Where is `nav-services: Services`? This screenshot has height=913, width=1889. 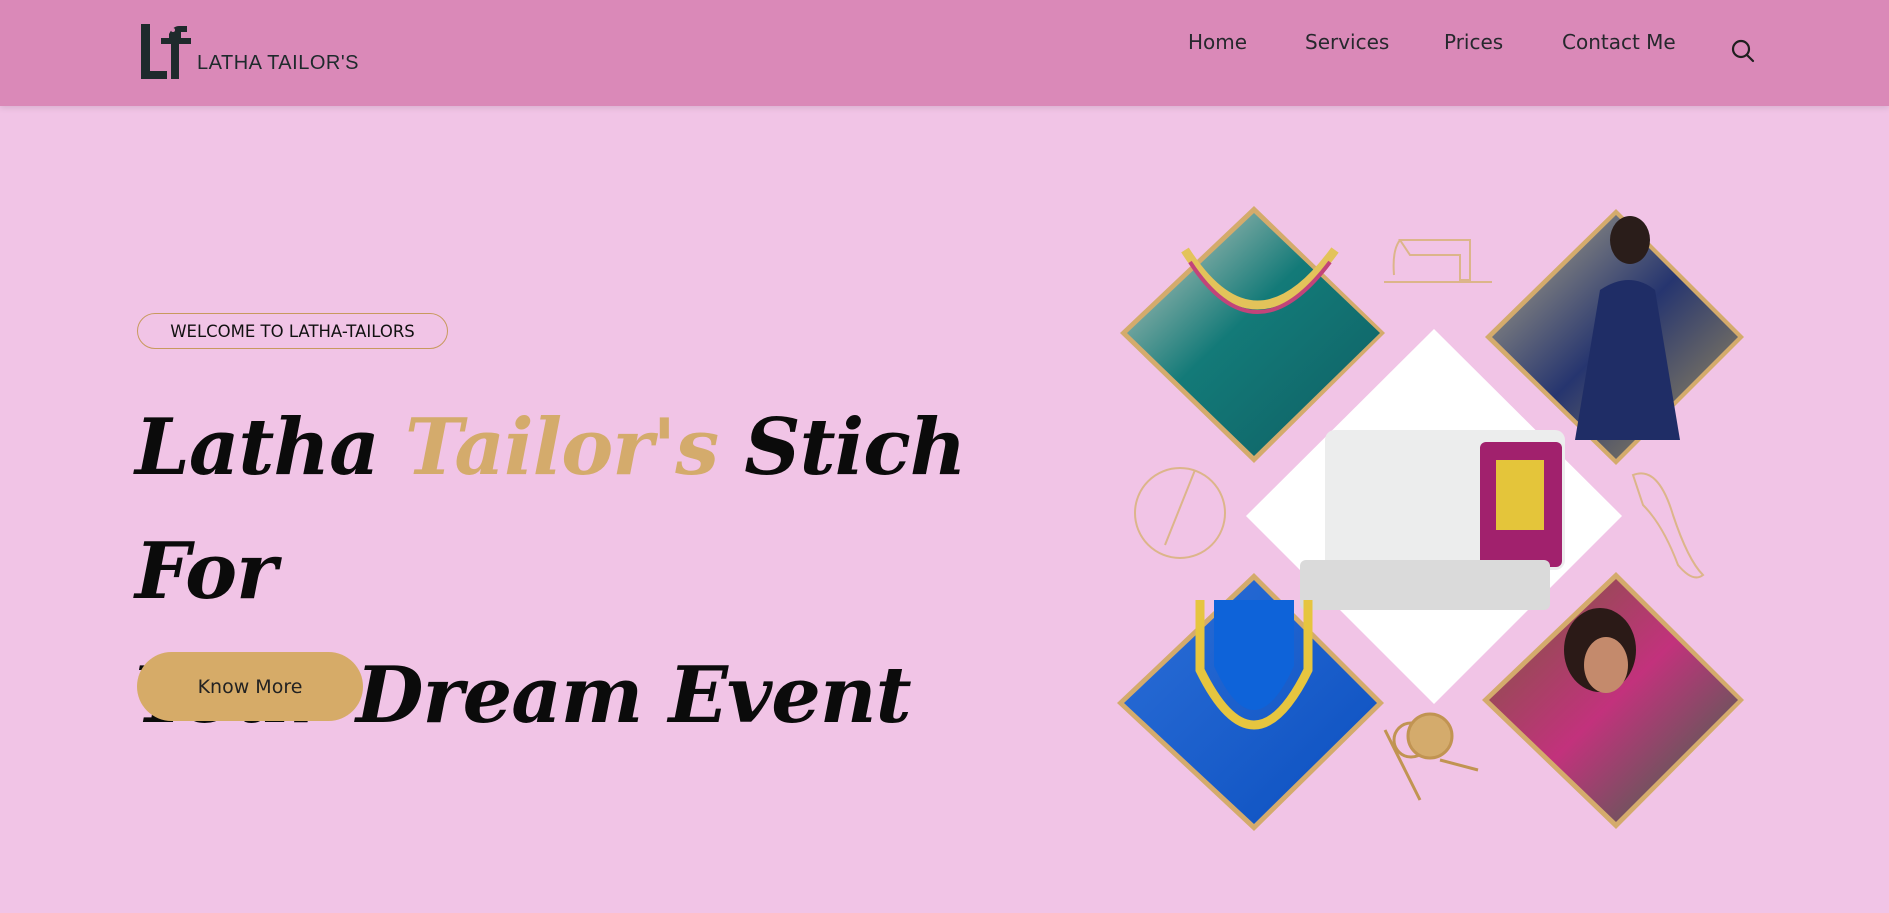 nav-services: Services is located at coordinates (1347, 42).